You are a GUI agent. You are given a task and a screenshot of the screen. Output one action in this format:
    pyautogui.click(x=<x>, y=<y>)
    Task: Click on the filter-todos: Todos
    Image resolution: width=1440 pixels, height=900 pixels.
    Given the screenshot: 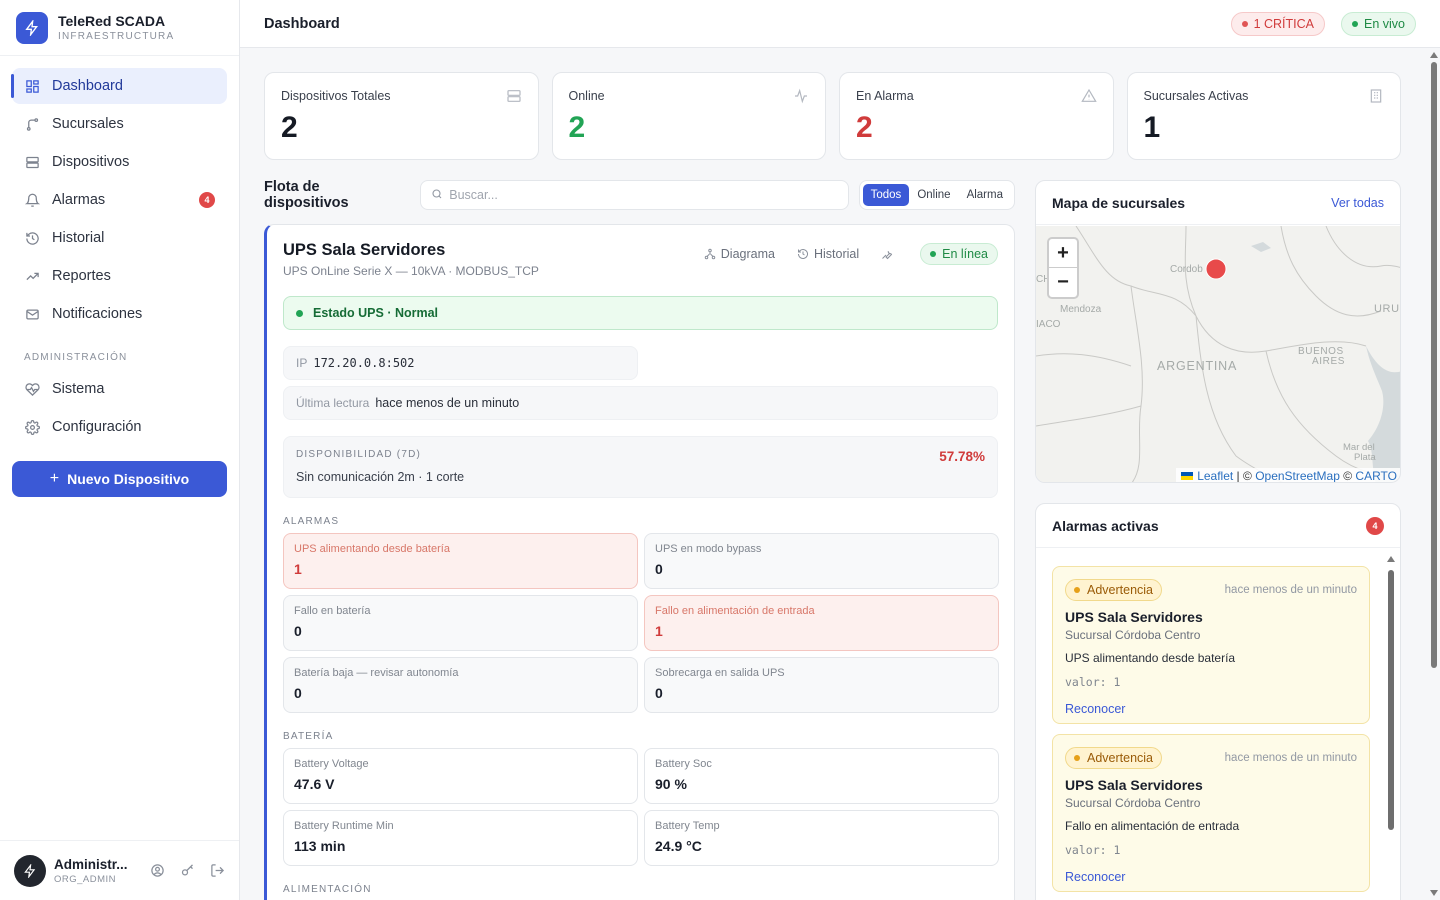 What is the action you would take?
    pyautogui.click(x=886, y=195)
    